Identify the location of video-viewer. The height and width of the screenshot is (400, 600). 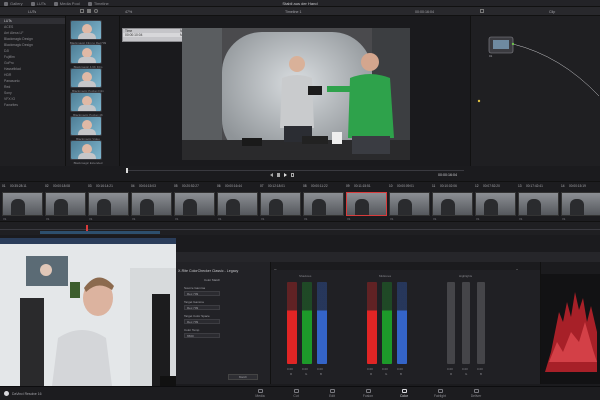
(296, 94).